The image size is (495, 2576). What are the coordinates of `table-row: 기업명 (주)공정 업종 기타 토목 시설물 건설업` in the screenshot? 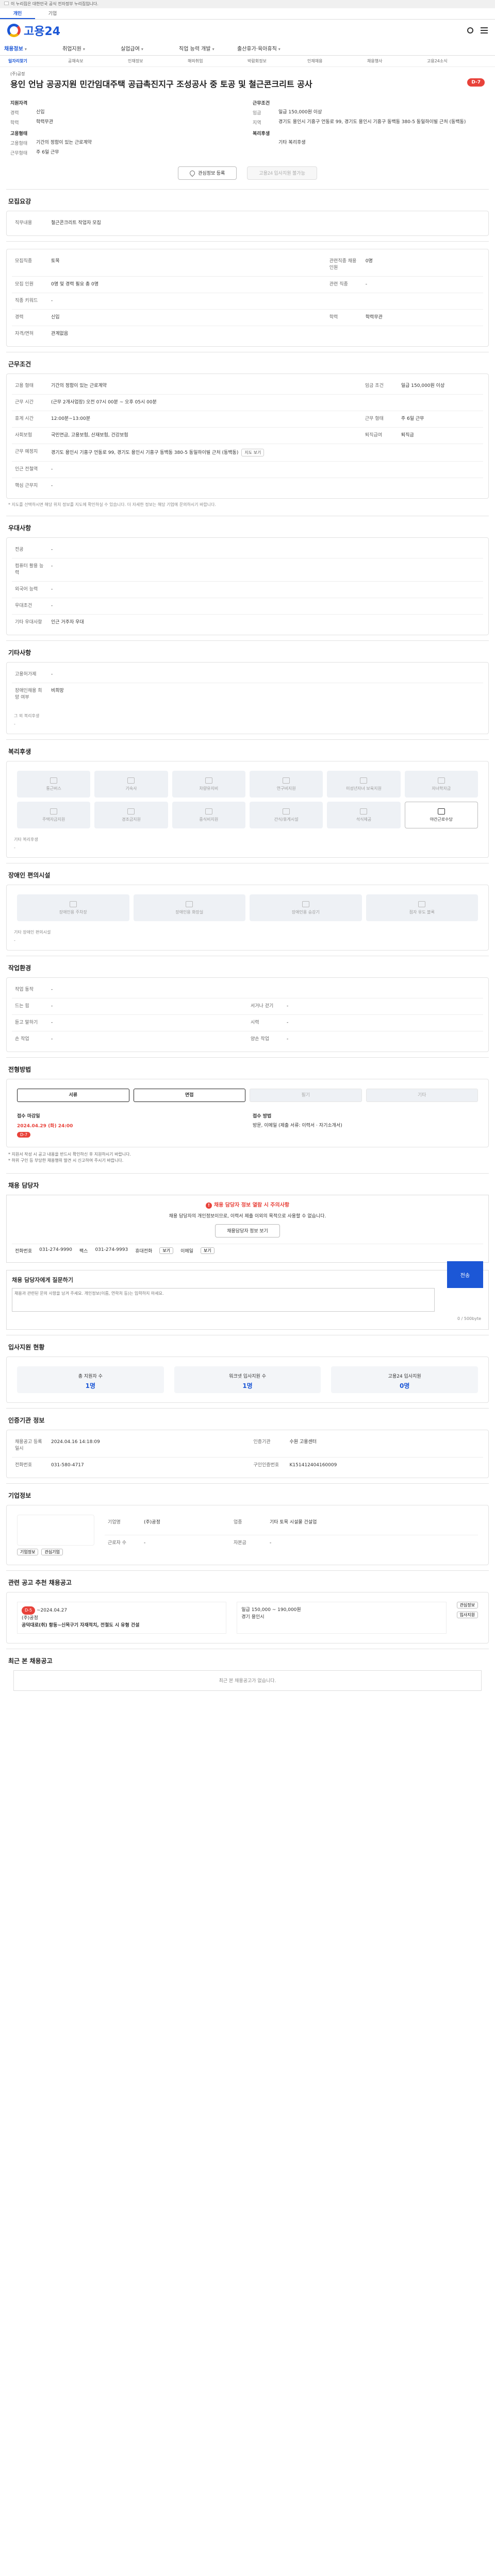 It's located at (212, 1522).